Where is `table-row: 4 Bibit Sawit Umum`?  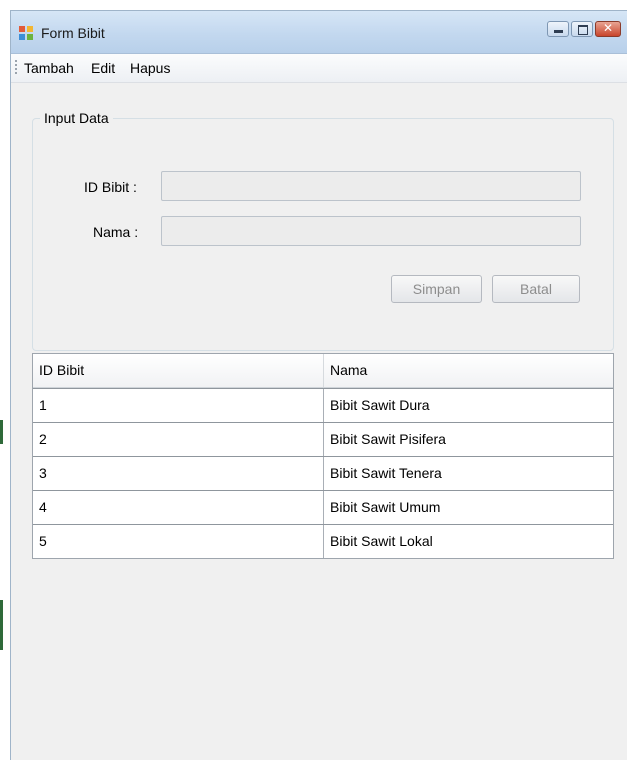
table-row: 4 Bibit Sawit Umum is located at coordinates (323, 507).